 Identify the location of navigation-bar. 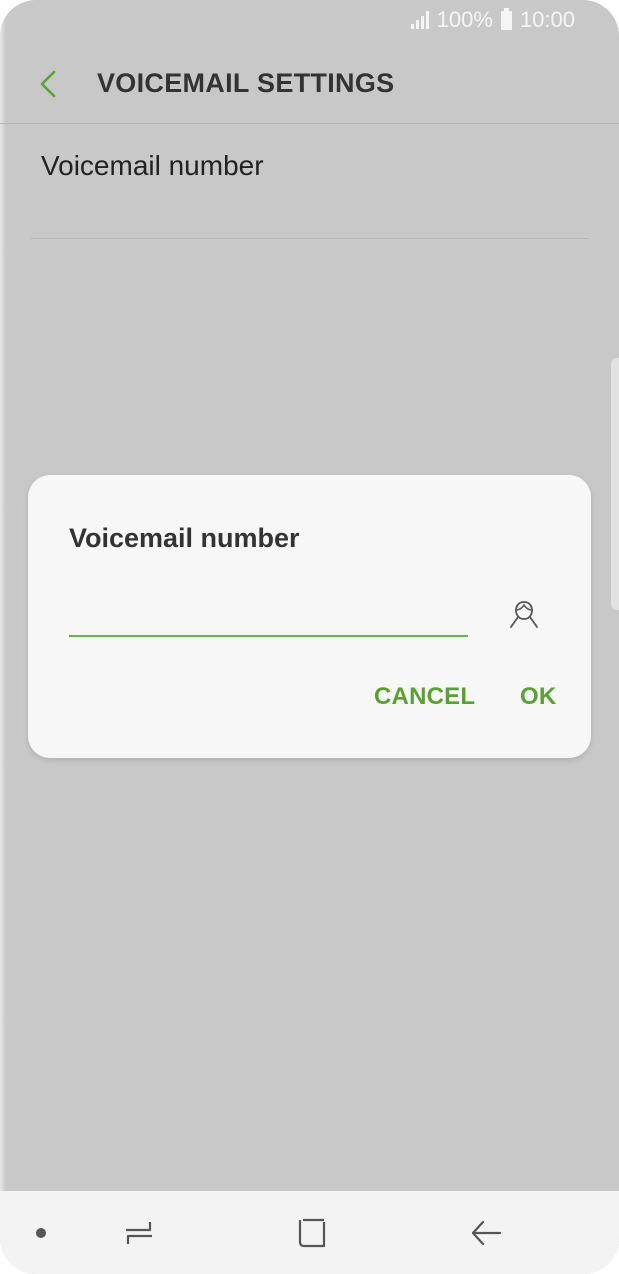
(309, 1232).